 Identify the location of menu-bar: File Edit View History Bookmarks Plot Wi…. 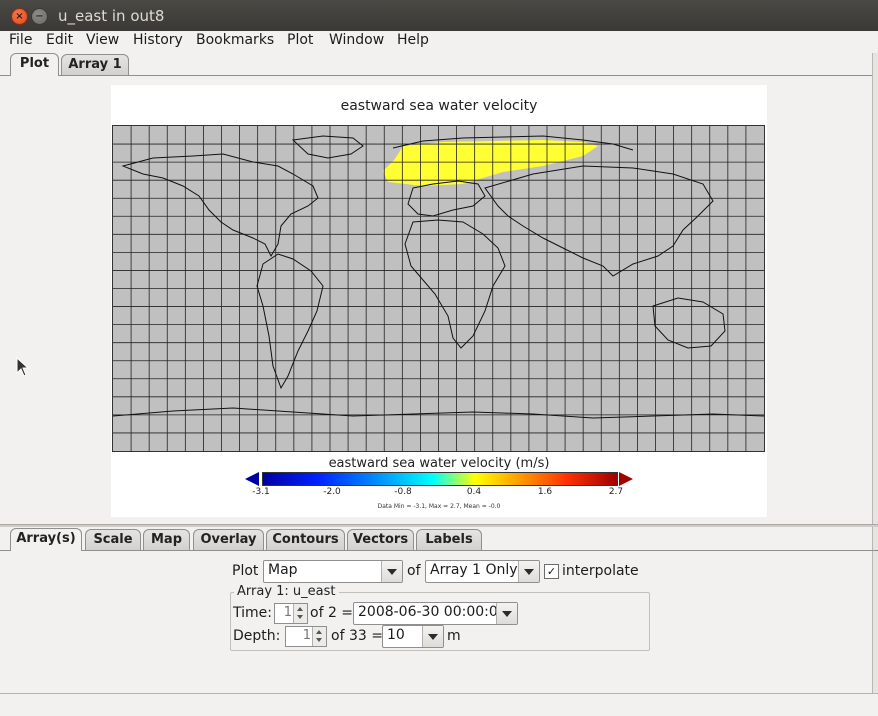
(439, 42).